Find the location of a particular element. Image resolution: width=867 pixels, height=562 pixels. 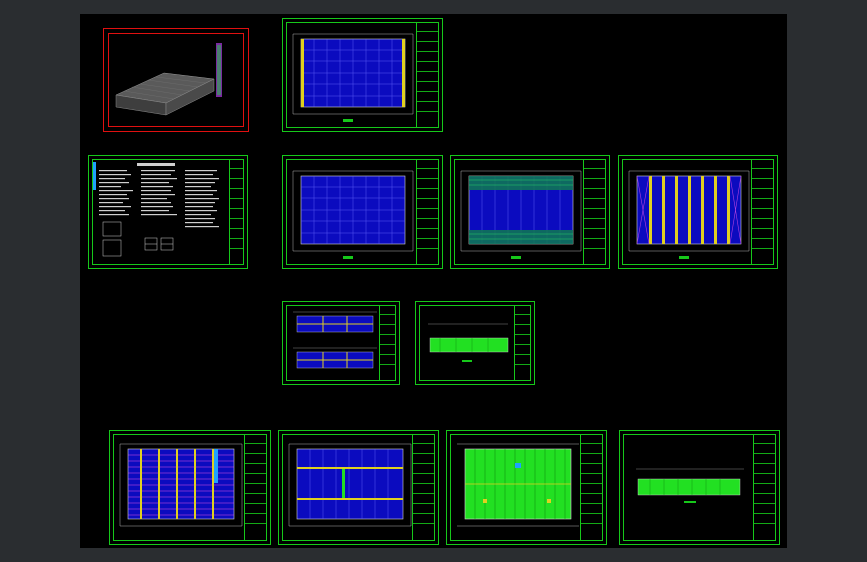

sheet-wall-frame-plan is located at coordinates (190, 487).